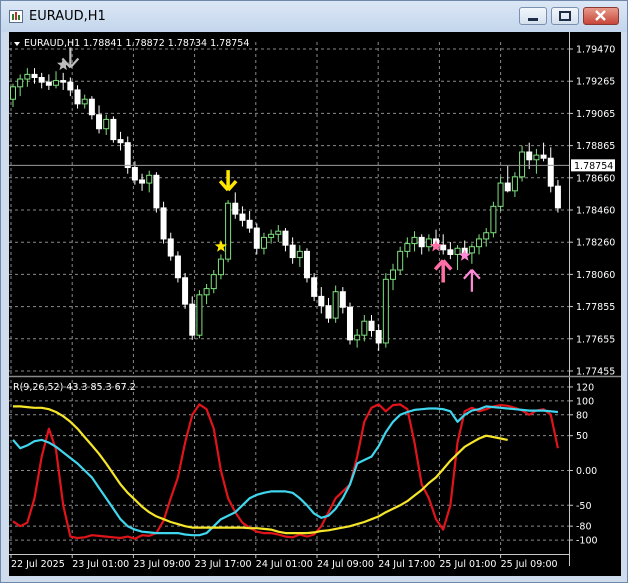 The width and height of the screenshot is (628, 583). Describe the element at coordinates (595, 114) in the screenshot. I see `price-tick-label: 1.79065` at that location.